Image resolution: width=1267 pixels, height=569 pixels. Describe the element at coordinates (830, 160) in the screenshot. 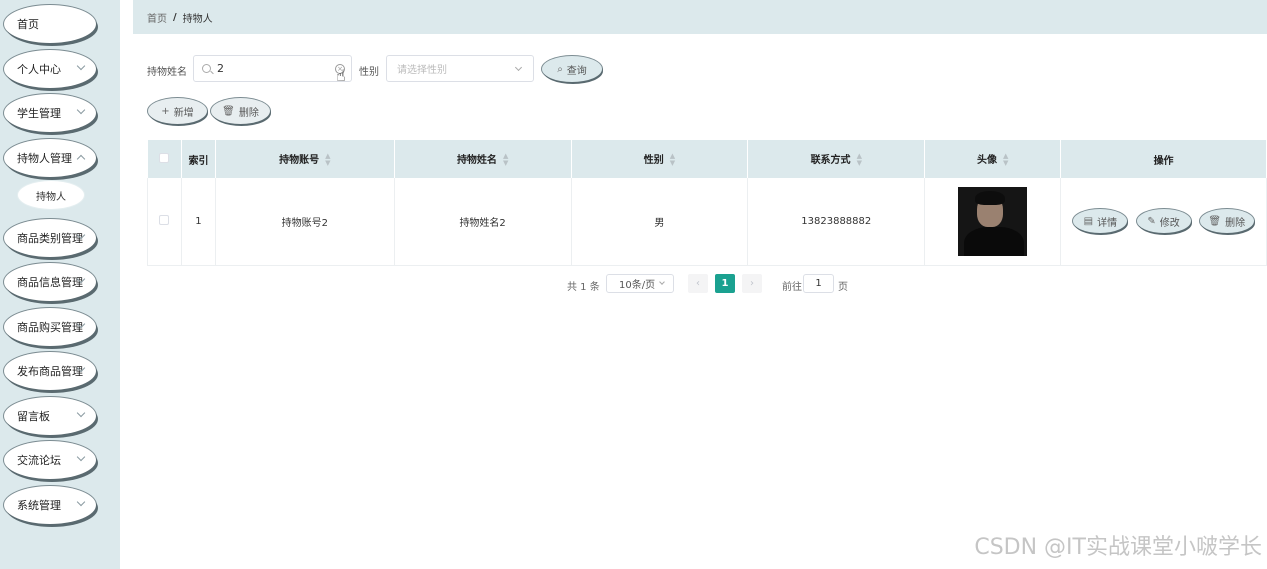

I see `col-header-label: 联系方式` at that location.